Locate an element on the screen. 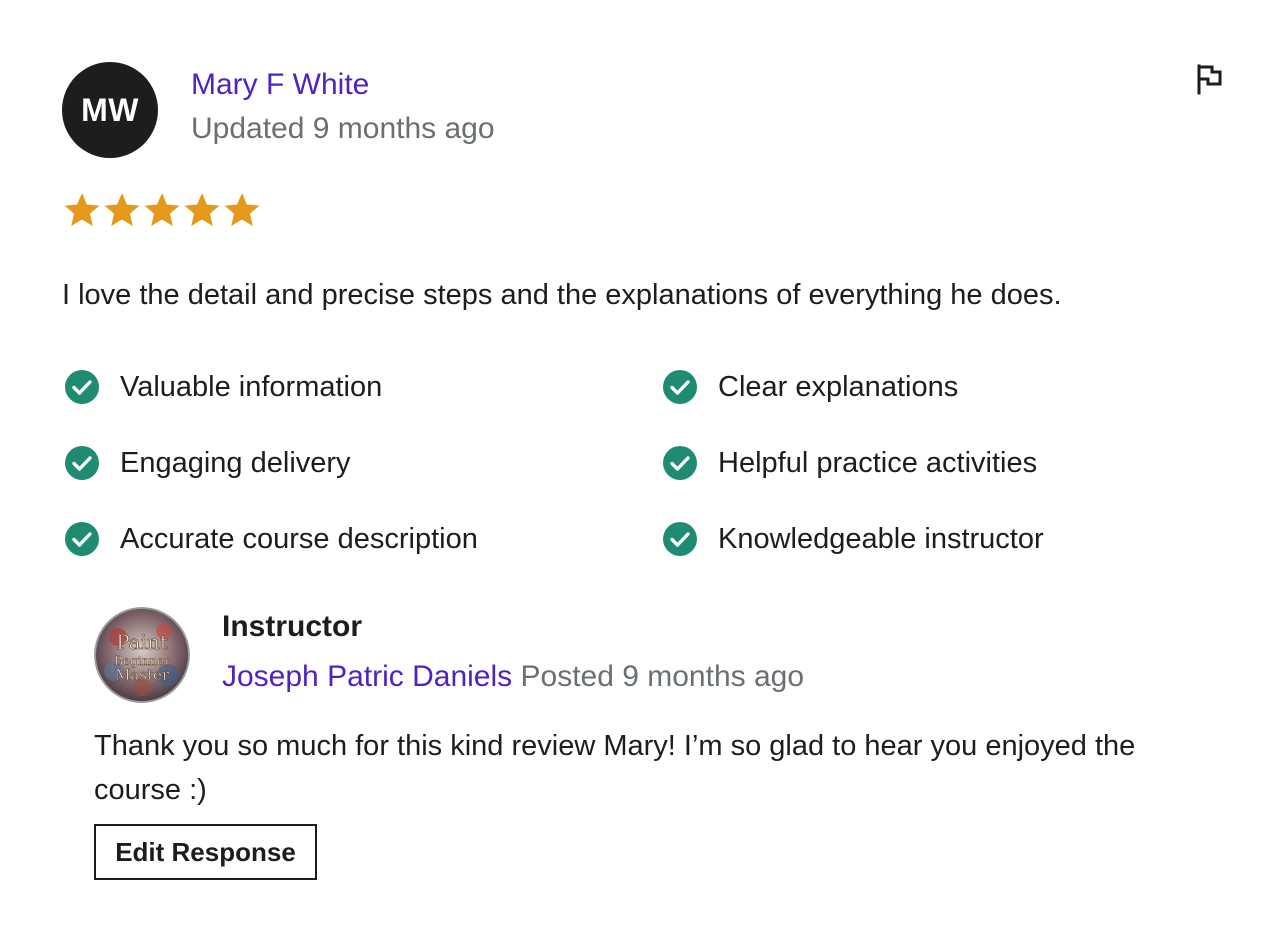  edit-response-button: Edit Response is located at coordinates (205, 852).